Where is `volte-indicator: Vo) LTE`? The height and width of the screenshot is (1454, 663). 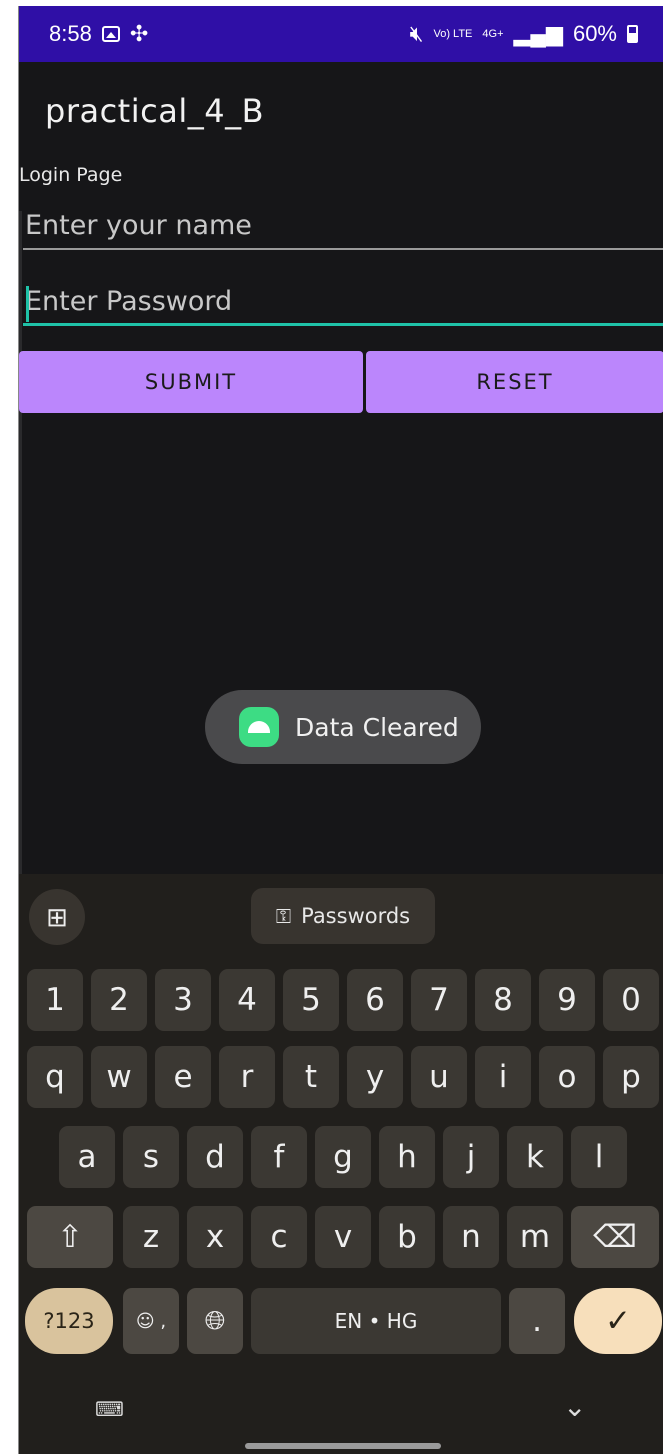
volte-indicator: Vo) LTE is located at coordinates (453, 34).